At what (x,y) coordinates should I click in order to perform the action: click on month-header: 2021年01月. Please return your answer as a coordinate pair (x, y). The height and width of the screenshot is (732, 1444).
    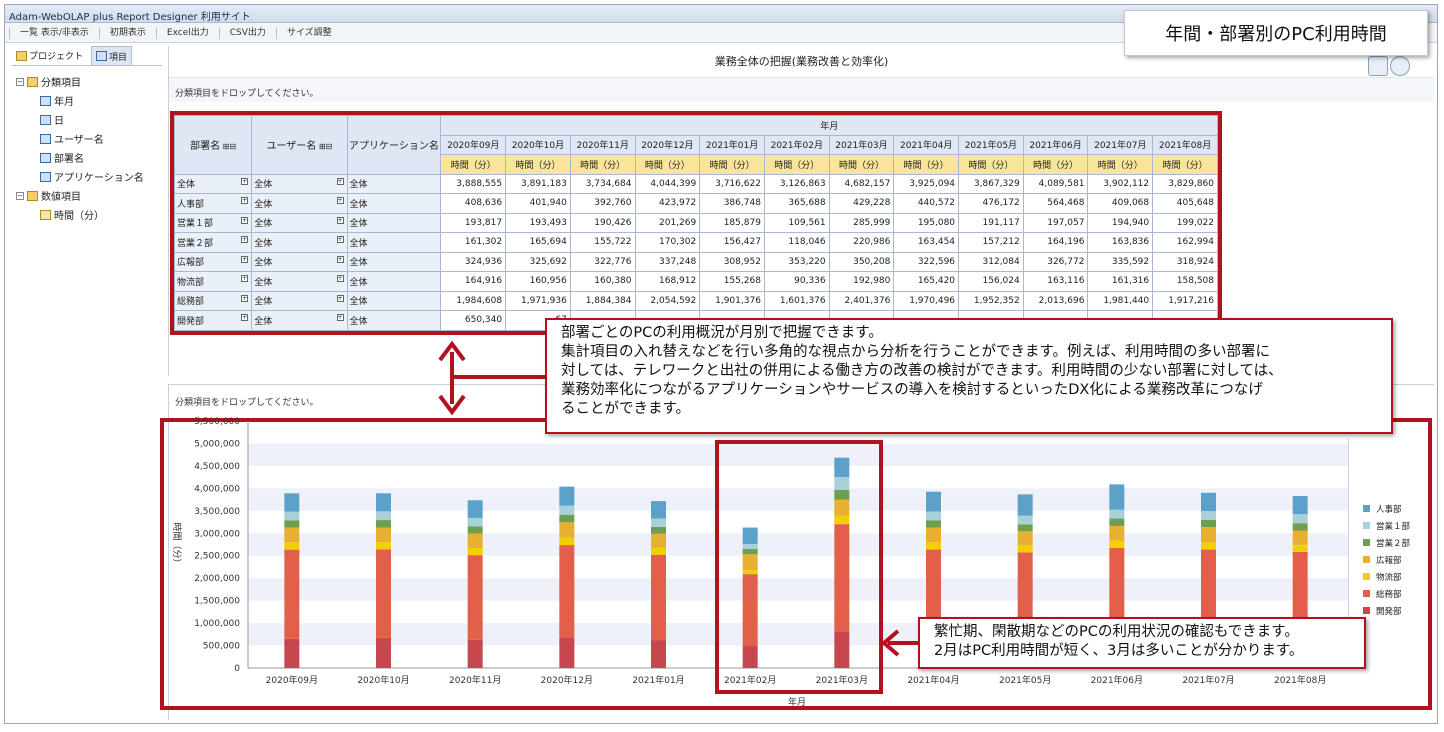
    Looking at the image, I should click on (732, 144).